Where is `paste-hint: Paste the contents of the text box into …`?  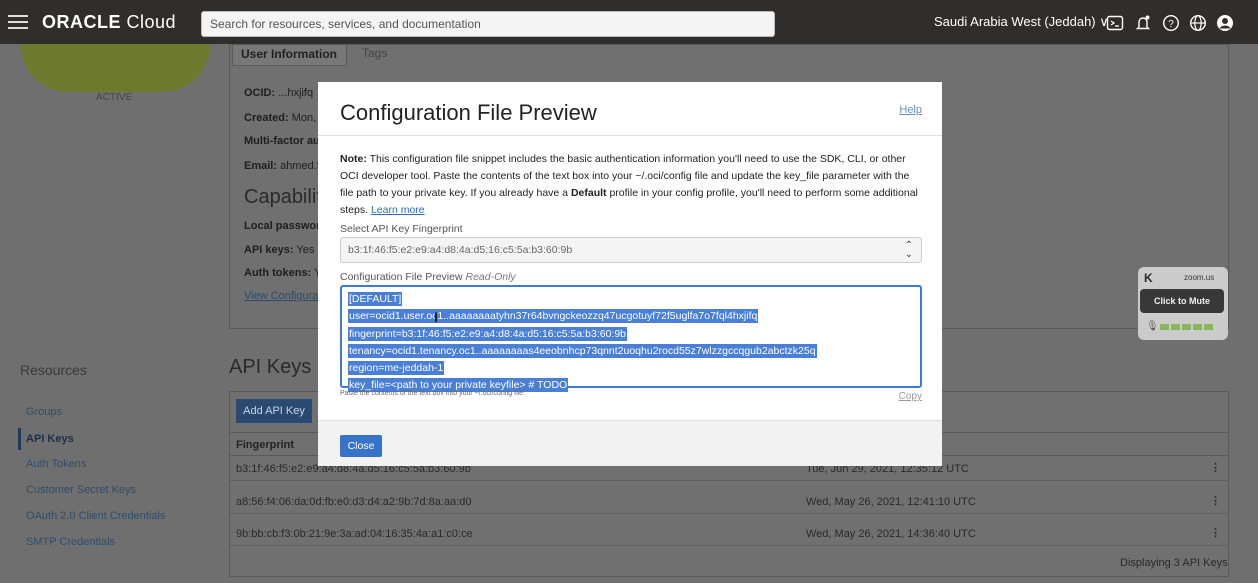
paste-hint: Paste the contents of the text box into … is located at coordinates (433, 393).